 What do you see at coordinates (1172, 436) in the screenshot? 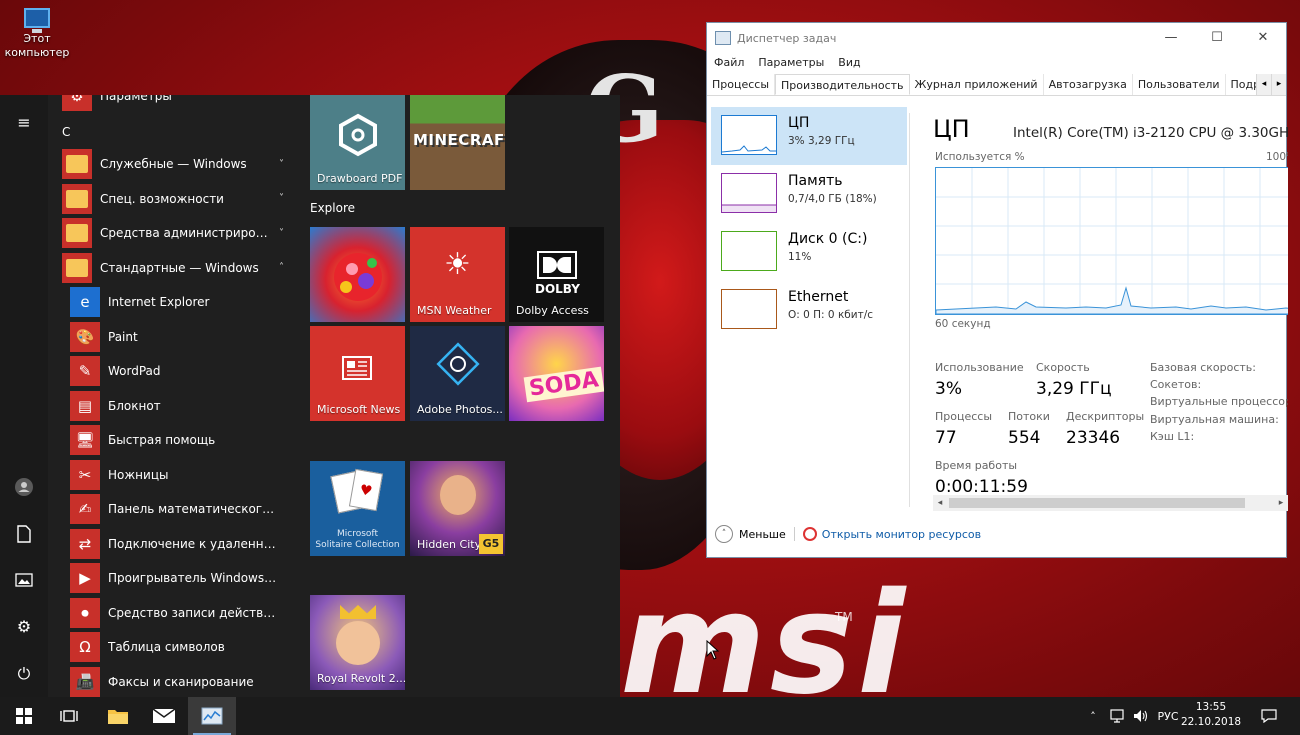
I see `l1-cache-label: Кэш L1:` at bounding box center [1172, 436].